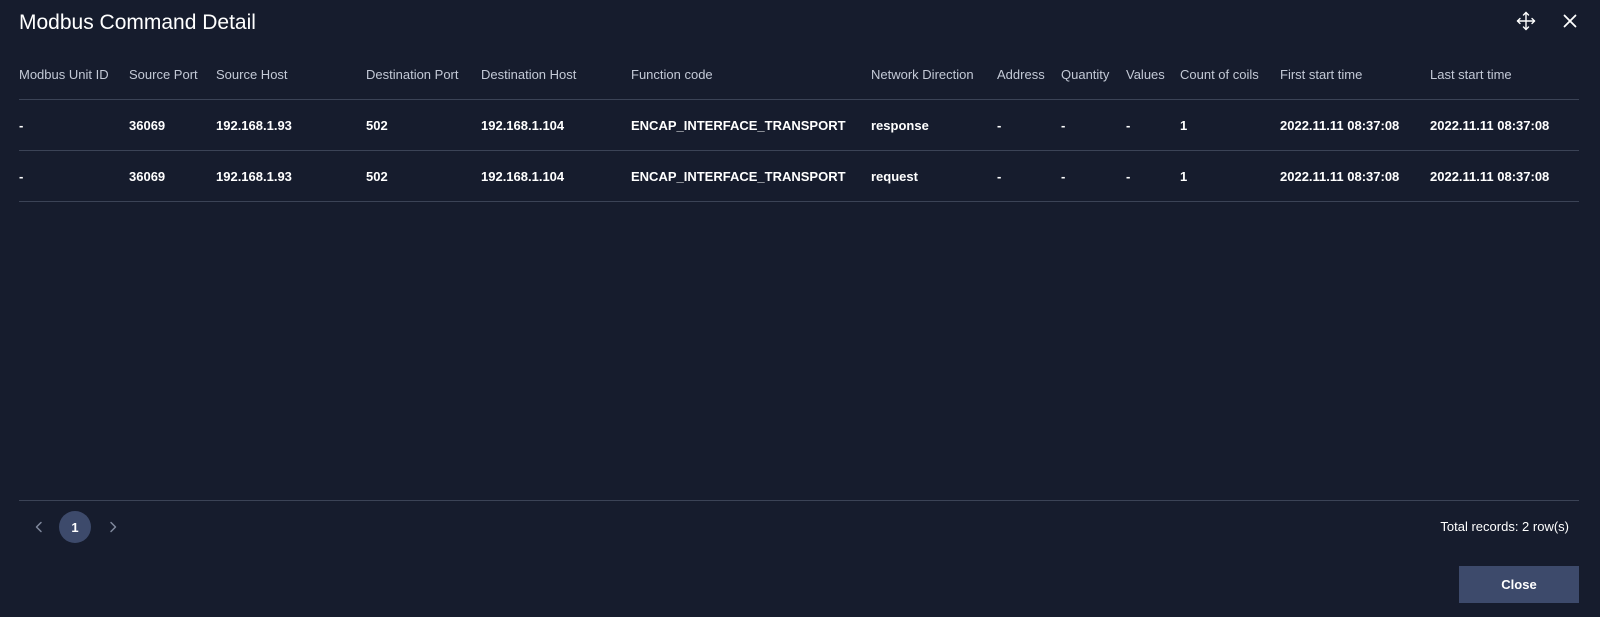  I want to click on pagination: 1, so click(76, 527).